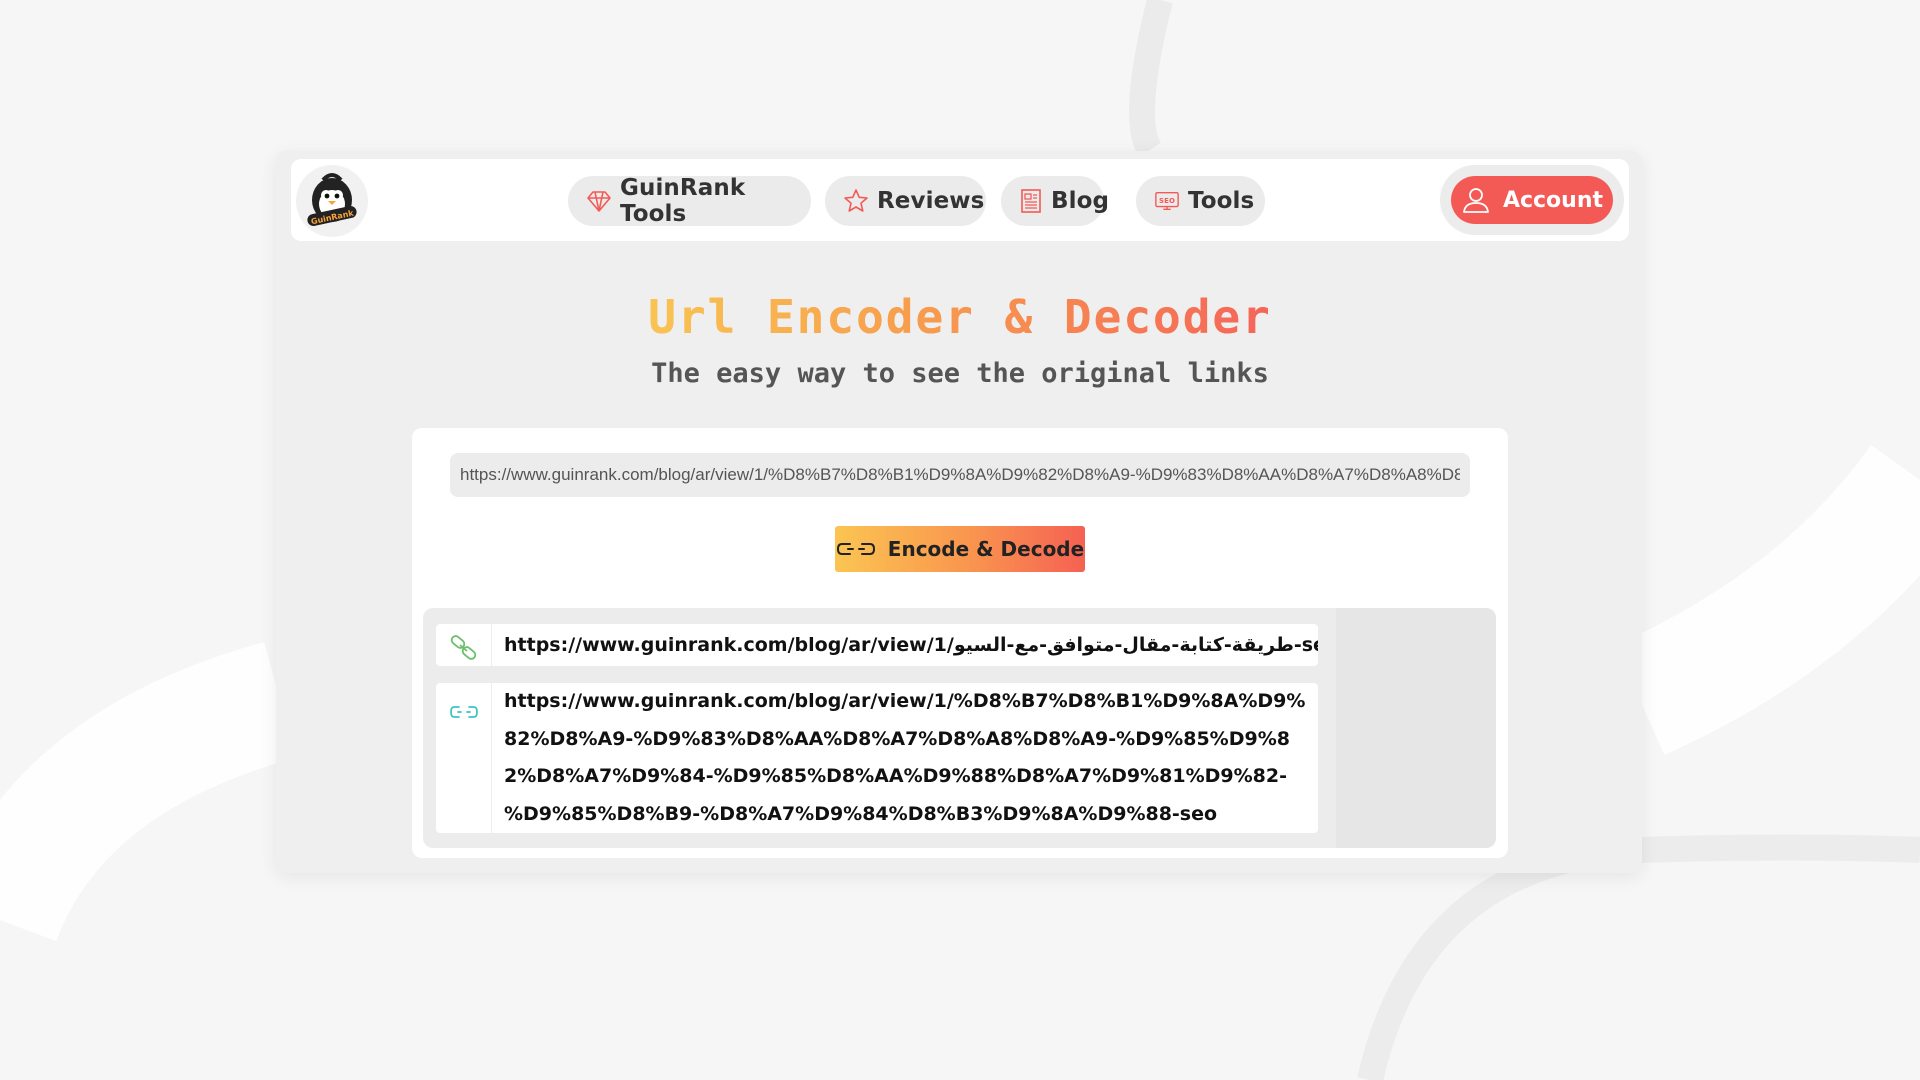 The width and height of the screenshot is (1920, 1080). What do you see at coordinates (683, 201) in the screenshot?
I see `nav-guinrank-tools-label: GuinRank Tools` at bounding box center [683, 201].